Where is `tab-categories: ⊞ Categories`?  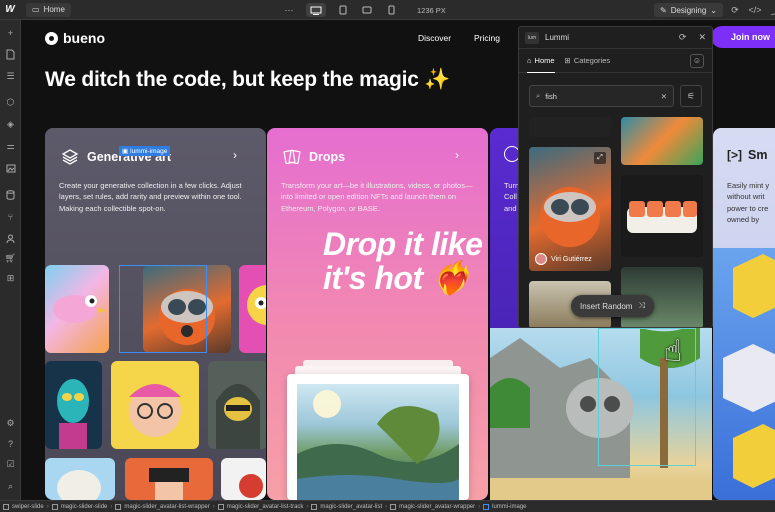
tab-categories: ⊞ Categories is located at coordinates (588, 61).